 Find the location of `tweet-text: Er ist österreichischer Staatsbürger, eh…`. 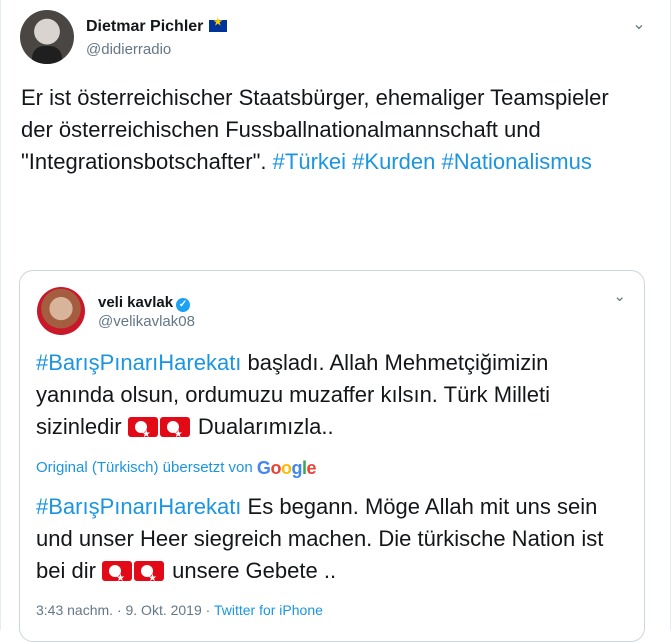

tweet-text: Er ist österreichischer Staatsbürger, eh… is located at coordinates (333, 130).